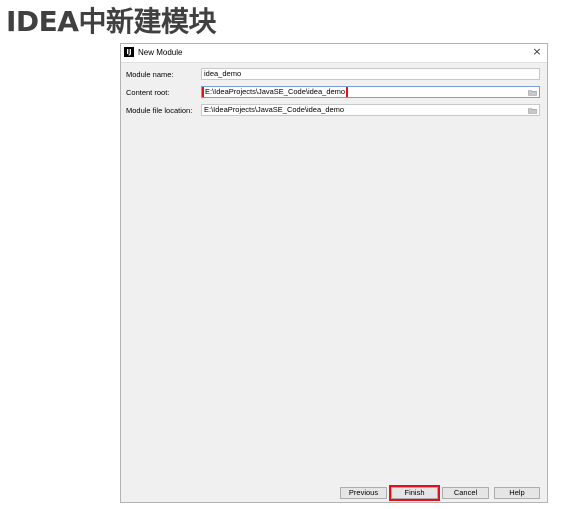 The width and height of the screenshot is (562, 509). Describe the element at coordinates (465, 493) in the screenshot. I see `cancel-button: Cancel` at that location.